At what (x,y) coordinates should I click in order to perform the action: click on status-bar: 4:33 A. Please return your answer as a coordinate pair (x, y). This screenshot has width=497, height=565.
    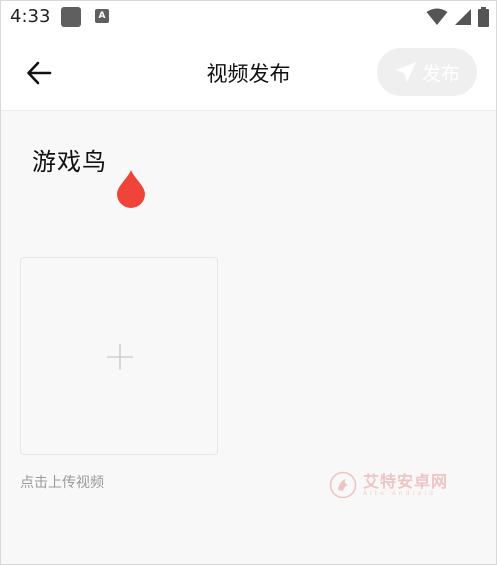
    Looking at the image, I should click on (248, 17).